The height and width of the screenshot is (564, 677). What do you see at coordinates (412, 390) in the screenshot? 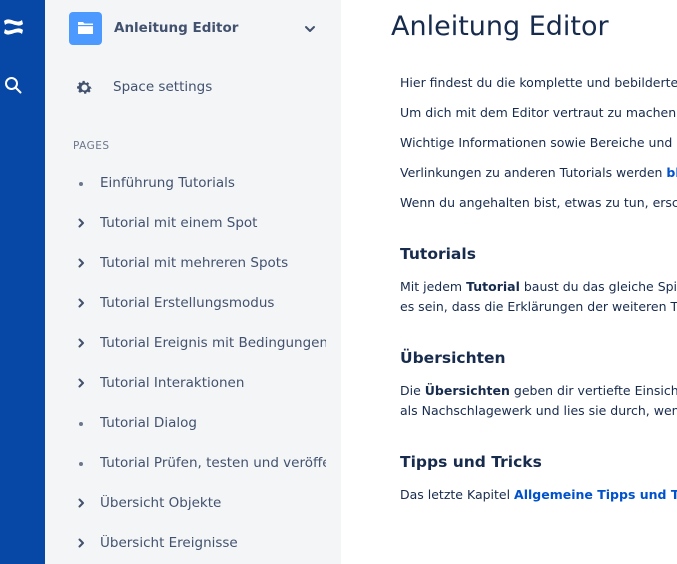
I see `uebersichten-text-prefix: Die` at bounding box center [412, 390].